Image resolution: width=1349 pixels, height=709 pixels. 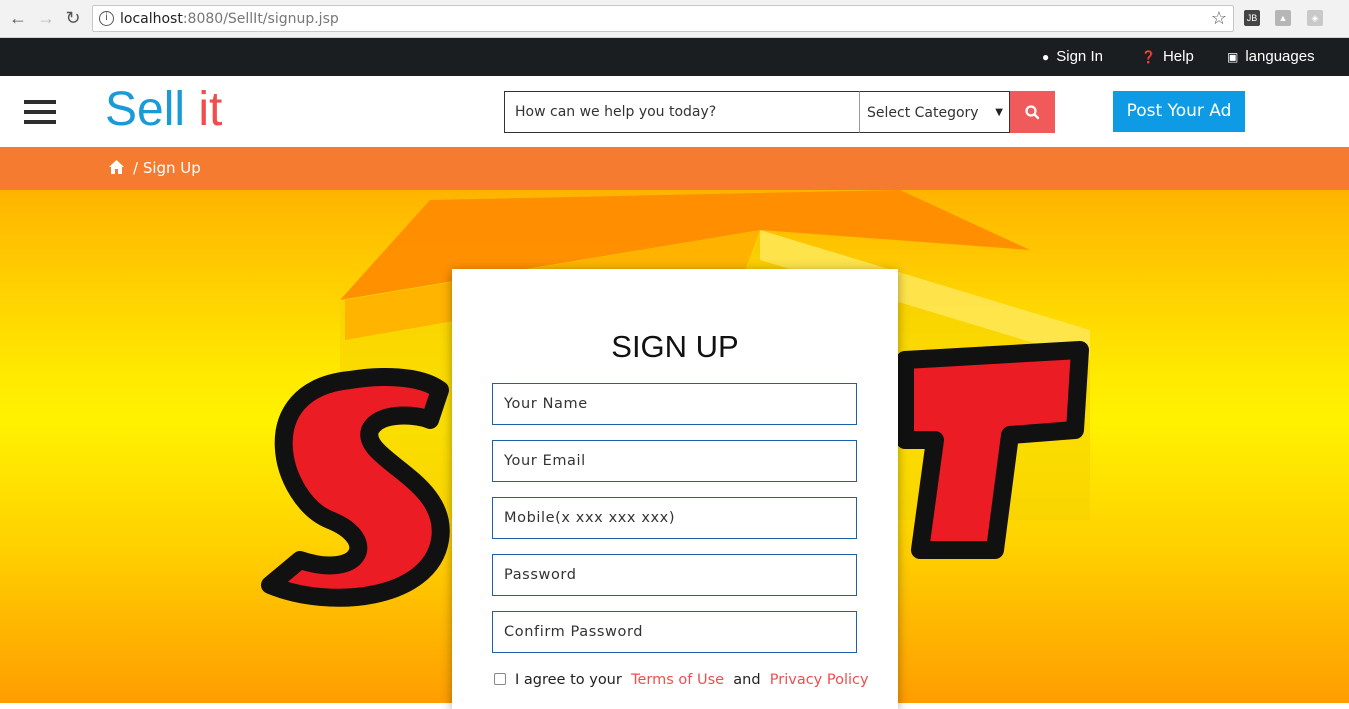 What do you see at coordinates (674, 575) in the screenshot?
I see `password-field: Password` at bounding box center [674, 575].